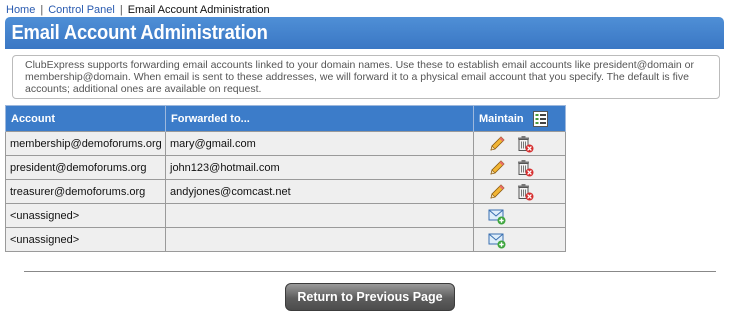 Image resolution: width=737 pixels, height=324 pixels. I want to click on account-cell: president@demoforums.org, so click(85, 167).